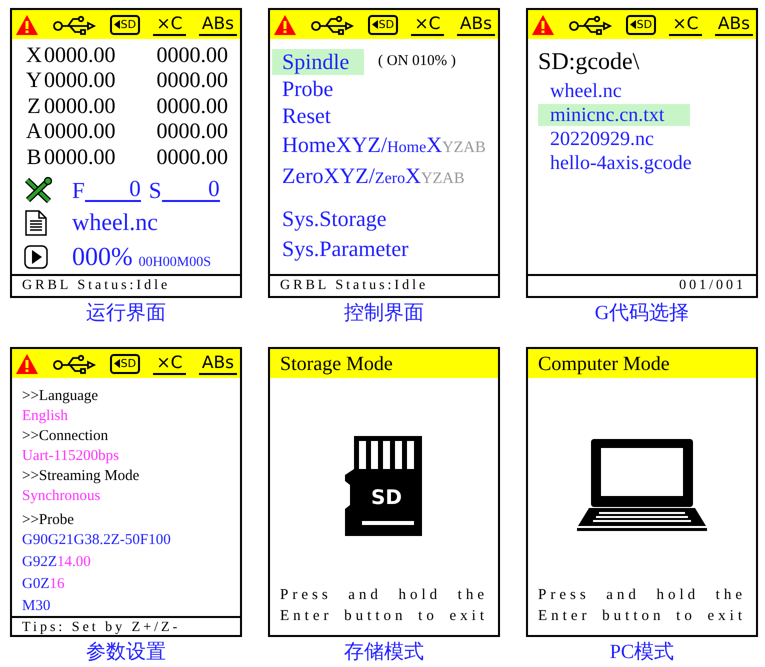 This screenshot has height=667, width=765. What do you see at coordinates (112, 189) in the screenshot?
I see `feed-value: 0` at bounding box center [112, 189].